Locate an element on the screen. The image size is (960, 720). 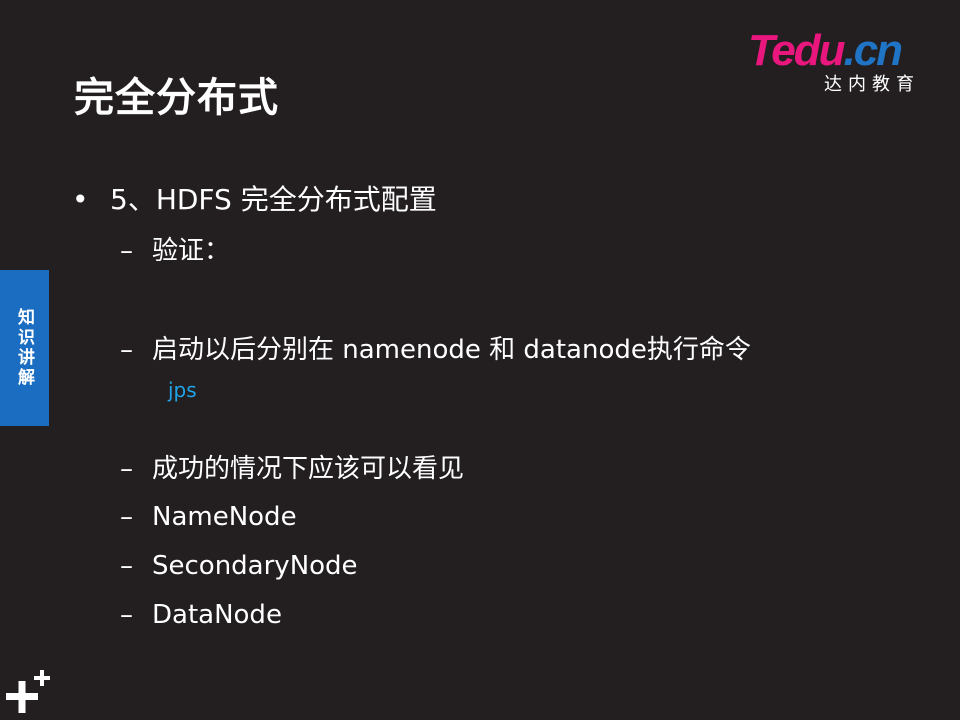
section-tab: 知识讲解 is located at coordinates (24, 348).